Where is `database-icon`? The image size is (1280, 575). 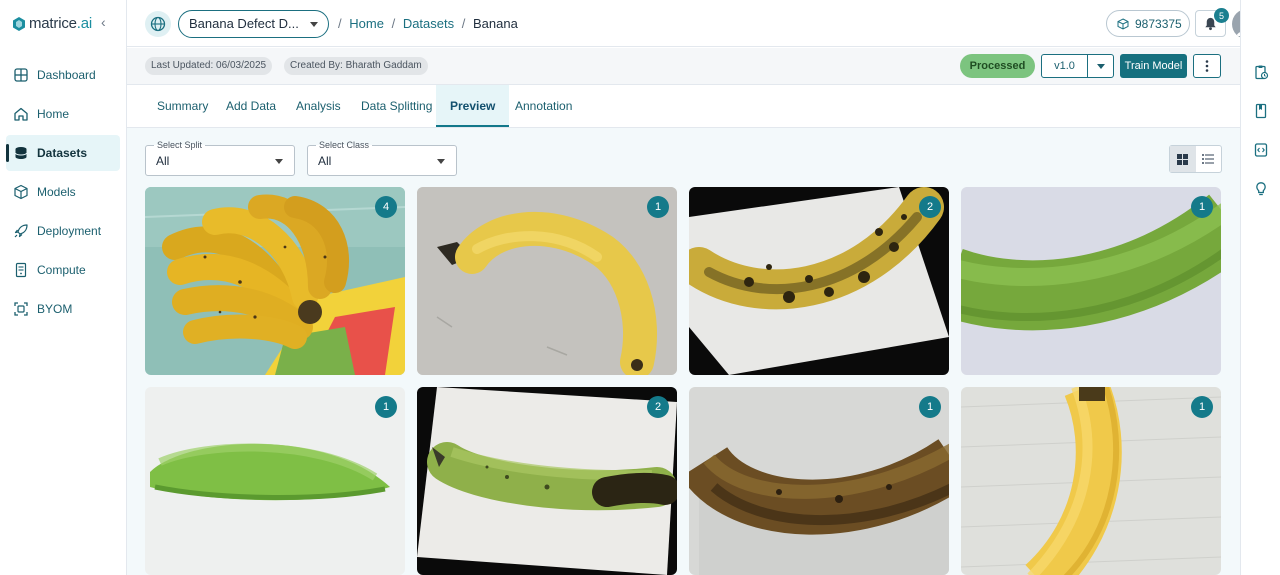 database-icon is located at coordinates (21, 153).